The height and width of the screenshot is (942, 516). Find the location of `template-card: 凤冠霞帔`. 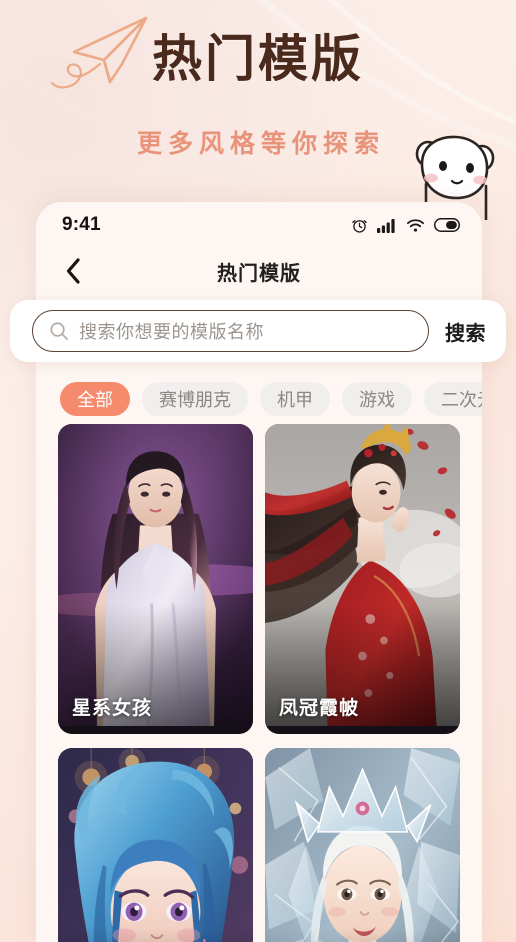

template-card: 凤冠霞帔 is located at coordinates (362, 579).